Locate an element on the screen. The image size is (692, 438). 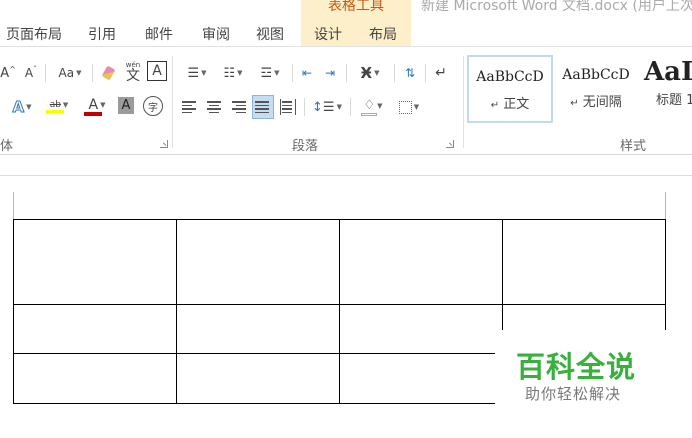
align-center-icon is located at coordinates (214, 107).